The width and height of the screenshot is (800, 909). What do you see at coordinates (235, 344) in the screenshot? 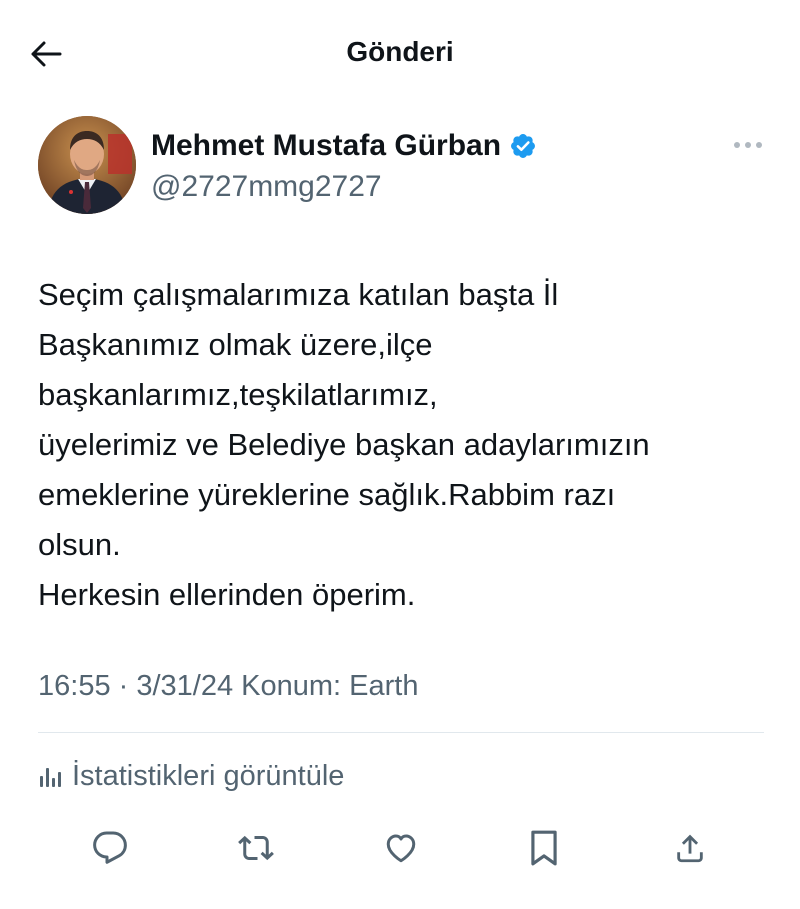
I see `tweet-line: Başkanımız olmak üzere,ilçe` at bounding box center [235, 344].